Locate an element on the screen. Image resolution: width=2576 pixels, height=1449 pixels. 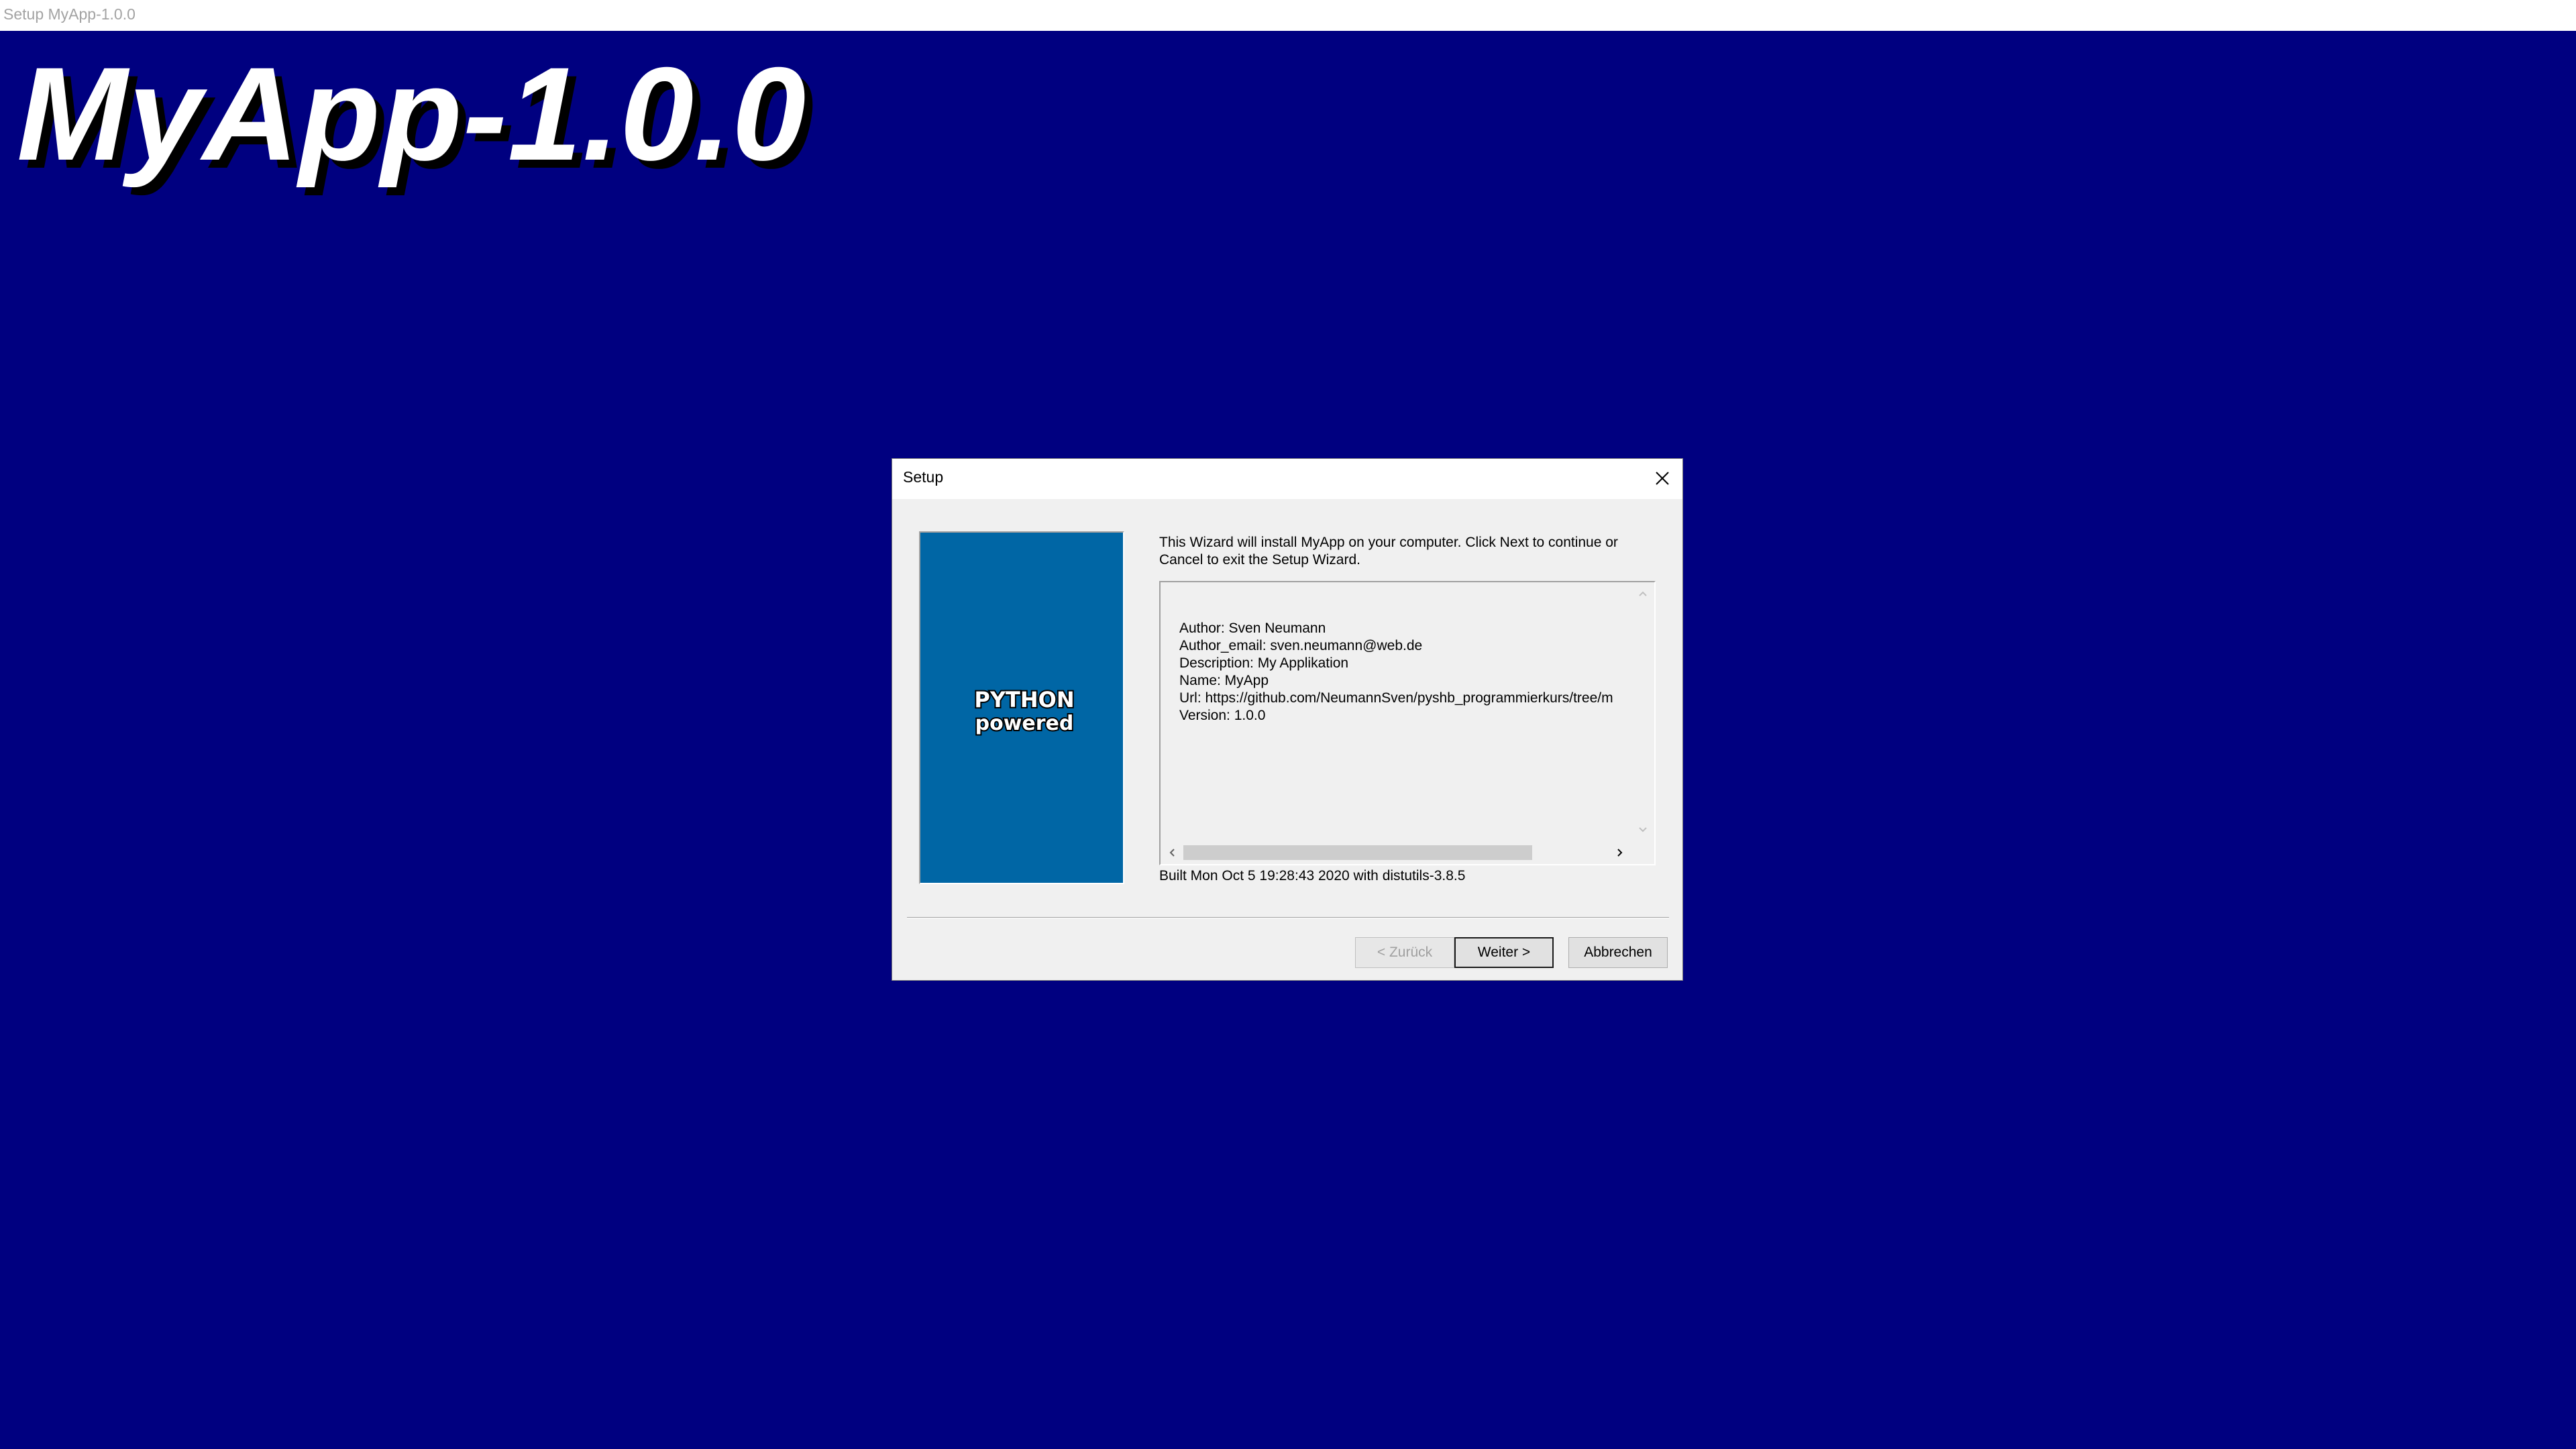
vertical-scrollbar is located at coordinates (1642, 711).